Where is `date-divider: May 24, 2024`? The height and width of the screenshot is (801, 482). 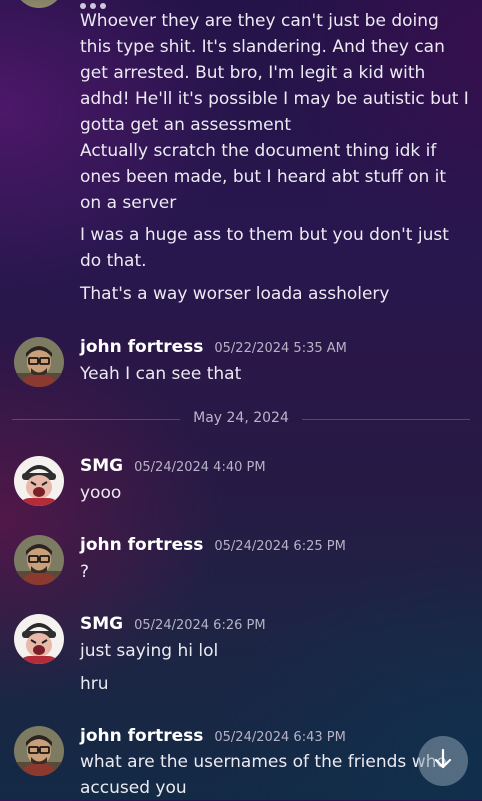
date-divider: May 24, 2024 is located at coordinates (241, 420).